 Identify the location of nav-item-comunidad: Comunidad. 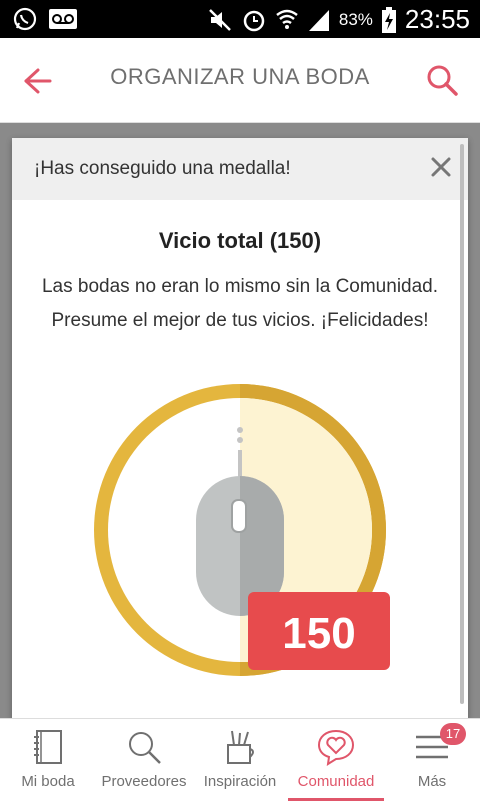
(336, 760).